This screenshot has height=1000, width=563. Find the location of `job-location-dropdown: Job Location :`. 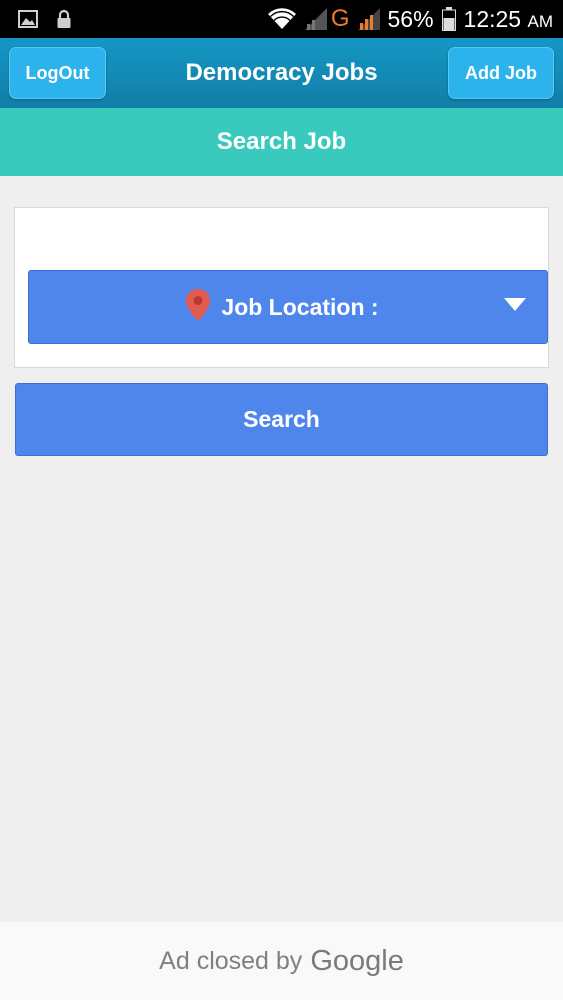

job-location-dropdown: Job Location : is located at coordinates (288, 307).